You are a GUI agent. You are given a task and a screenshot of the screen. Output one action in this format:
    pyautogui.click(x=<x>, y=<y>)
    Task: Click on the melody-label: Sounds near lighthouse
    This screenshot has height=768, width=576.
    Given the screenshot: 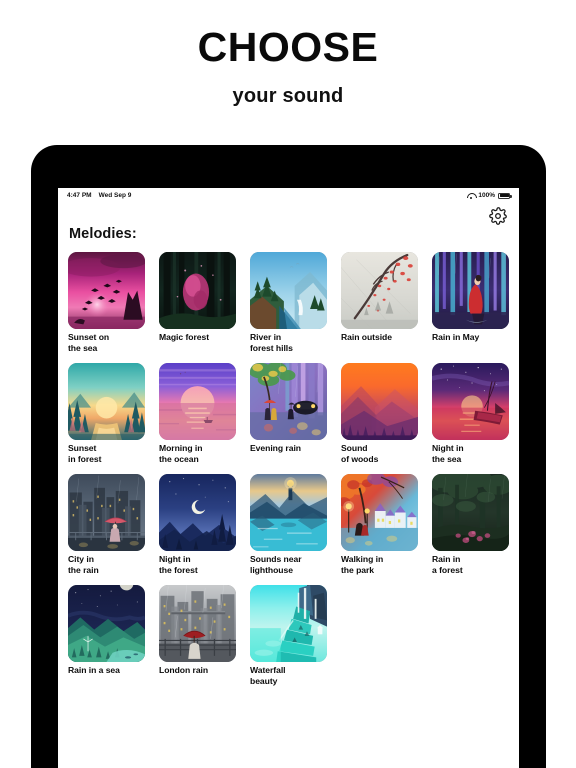 What is the action you would take?
    pyautogui.click(x=276, y=564)
    